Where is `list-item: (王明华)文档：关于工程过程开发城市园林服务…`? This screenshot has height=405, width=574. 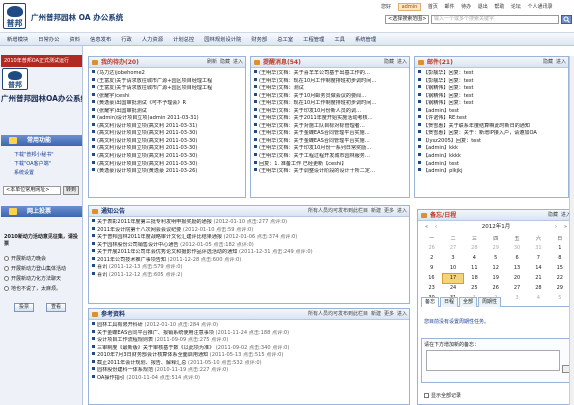 list-item: (王明华)文档：关于工程过程开发城市园林服务… is located at coordinates (330, 157).